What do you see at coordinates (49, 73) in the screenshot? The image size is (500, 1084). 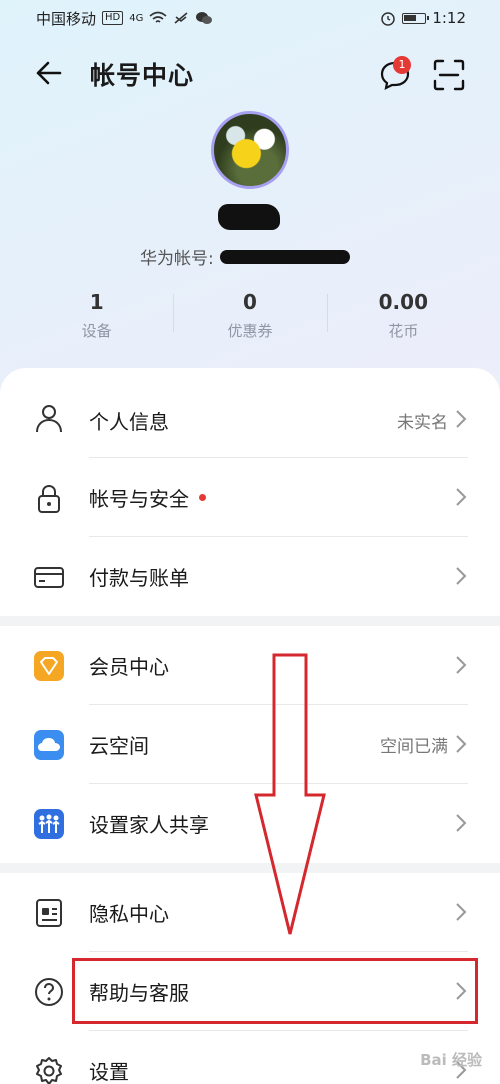 I see `back-arrow-icon` at bounding box center [49, 73].